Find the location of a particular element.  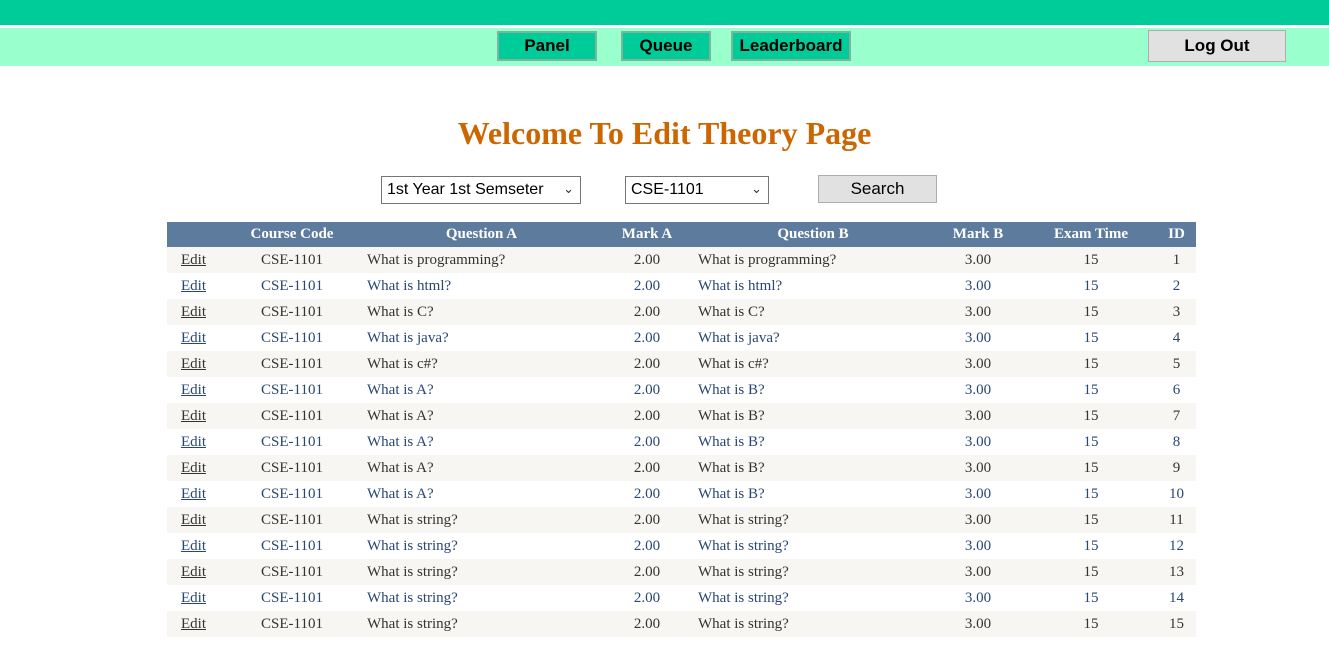

header-course-code: Course Code is located at coordinates (292, 234).